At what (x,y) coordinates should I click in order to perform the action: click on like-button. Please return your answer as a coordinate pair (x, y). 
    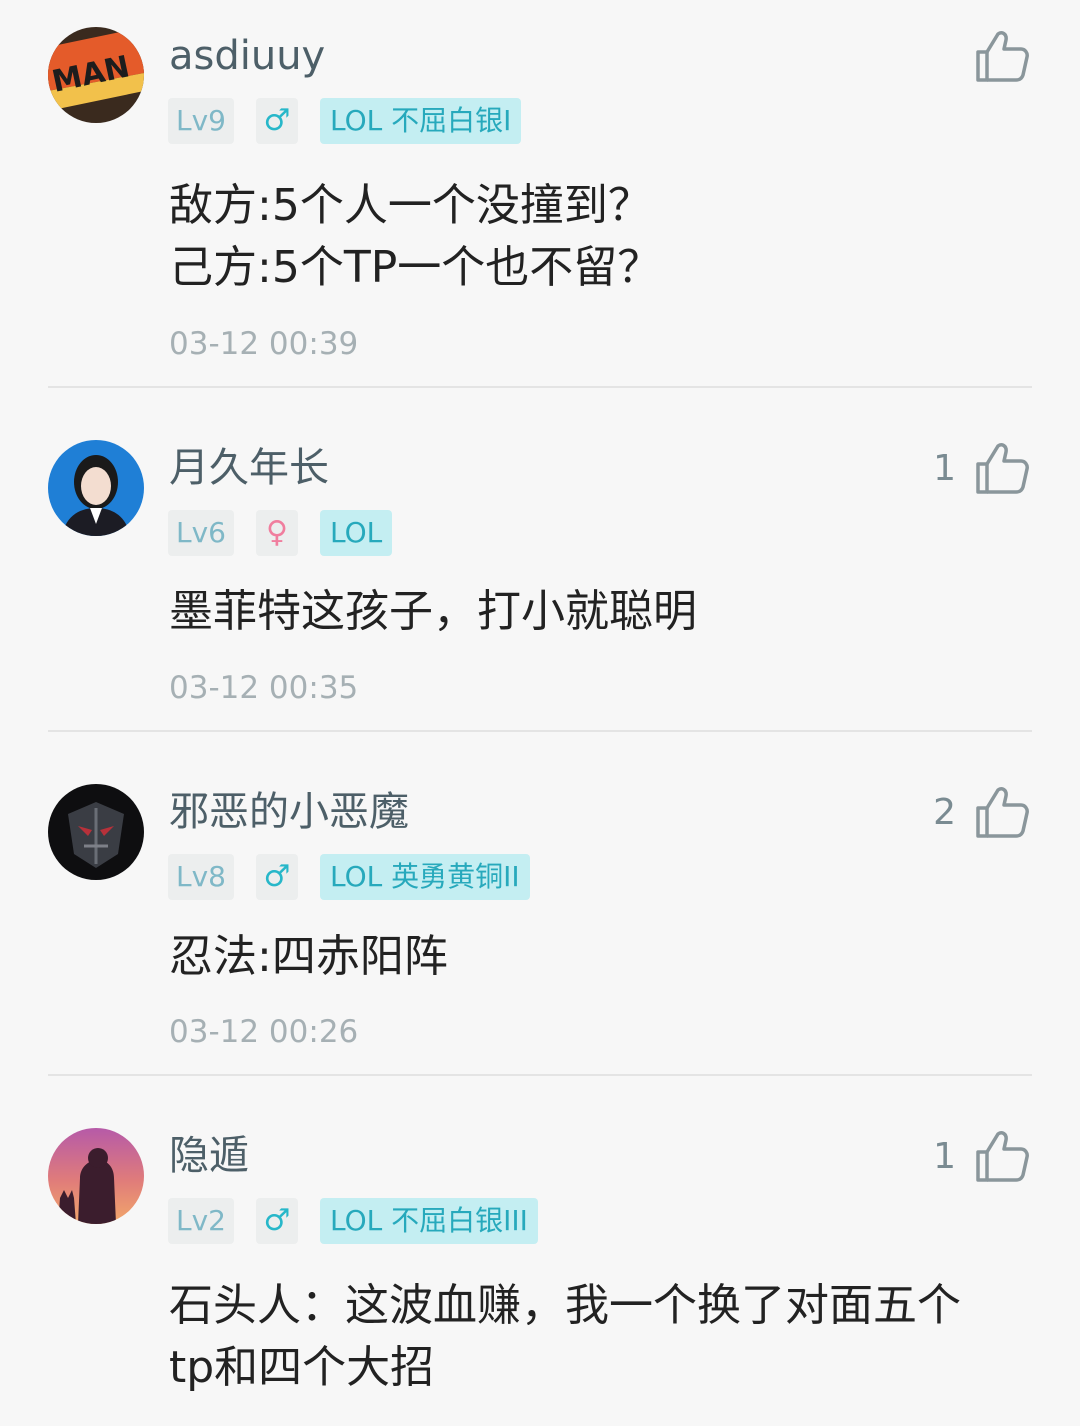
    Looking at the image, I should click on (993, 56).